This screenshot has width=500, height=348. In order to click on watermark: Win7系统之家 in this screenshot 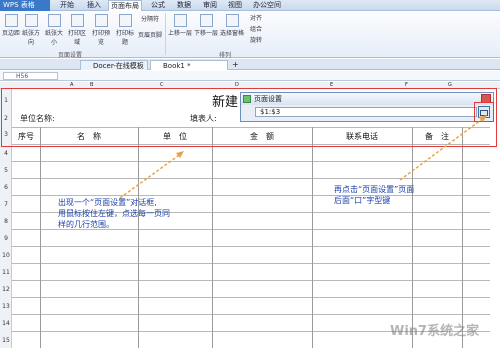, I will do `click(435, 331)`.